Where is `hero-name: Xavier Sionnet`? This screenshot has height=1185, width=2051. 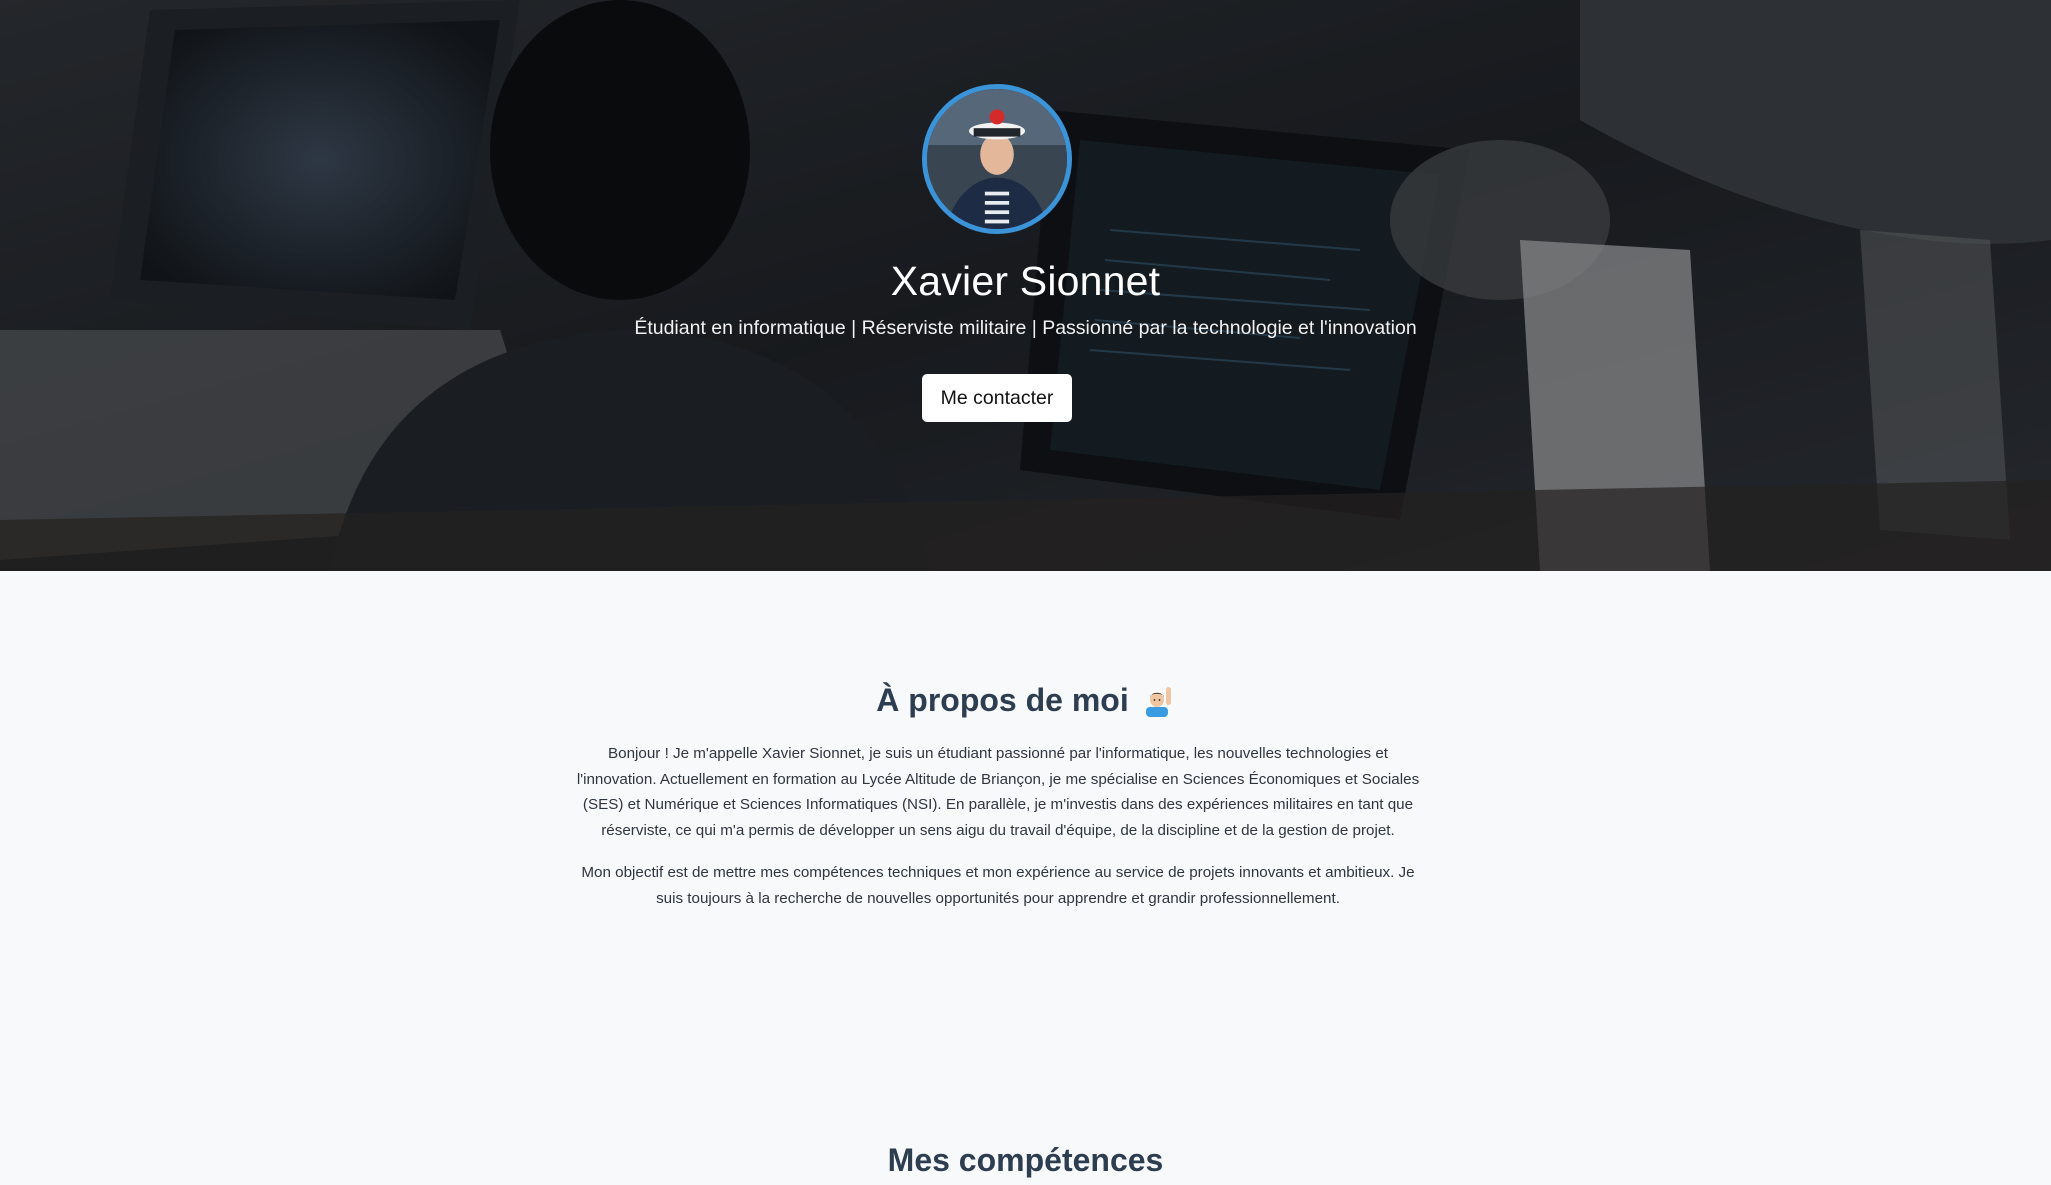 hero-name: Xavier Sionnet is located at coordinates (1025, 281).